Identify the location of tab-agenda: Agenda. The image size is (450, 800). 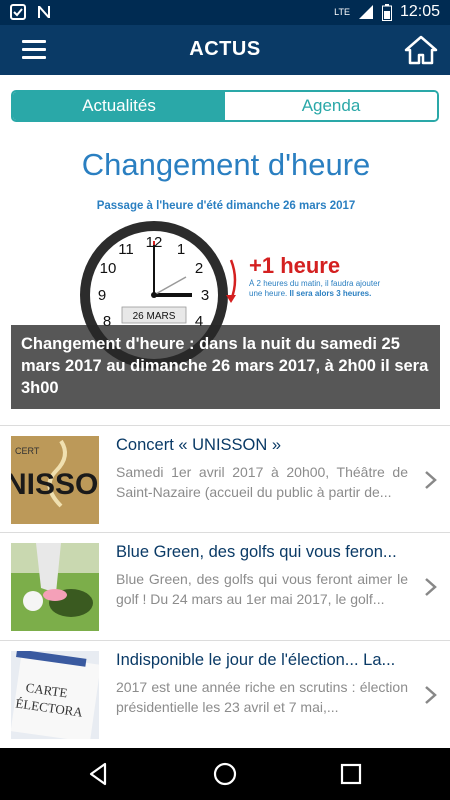
(331, 106).